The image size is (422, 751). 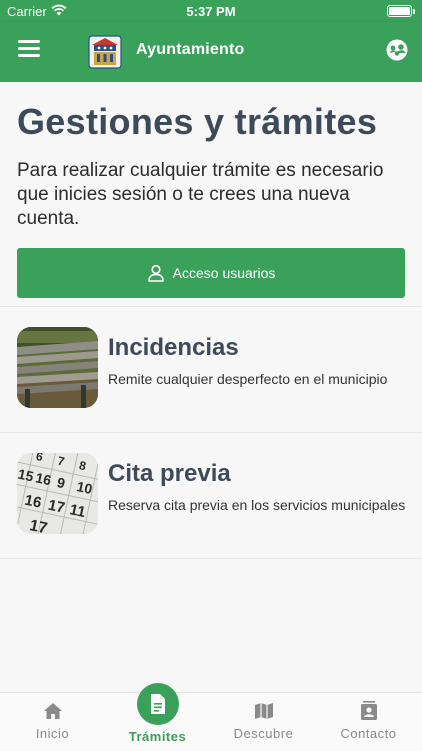 I want to click on bottom-tab-bar: Inicio Trámites Descubre Contacto, so click(x=211, y=717).